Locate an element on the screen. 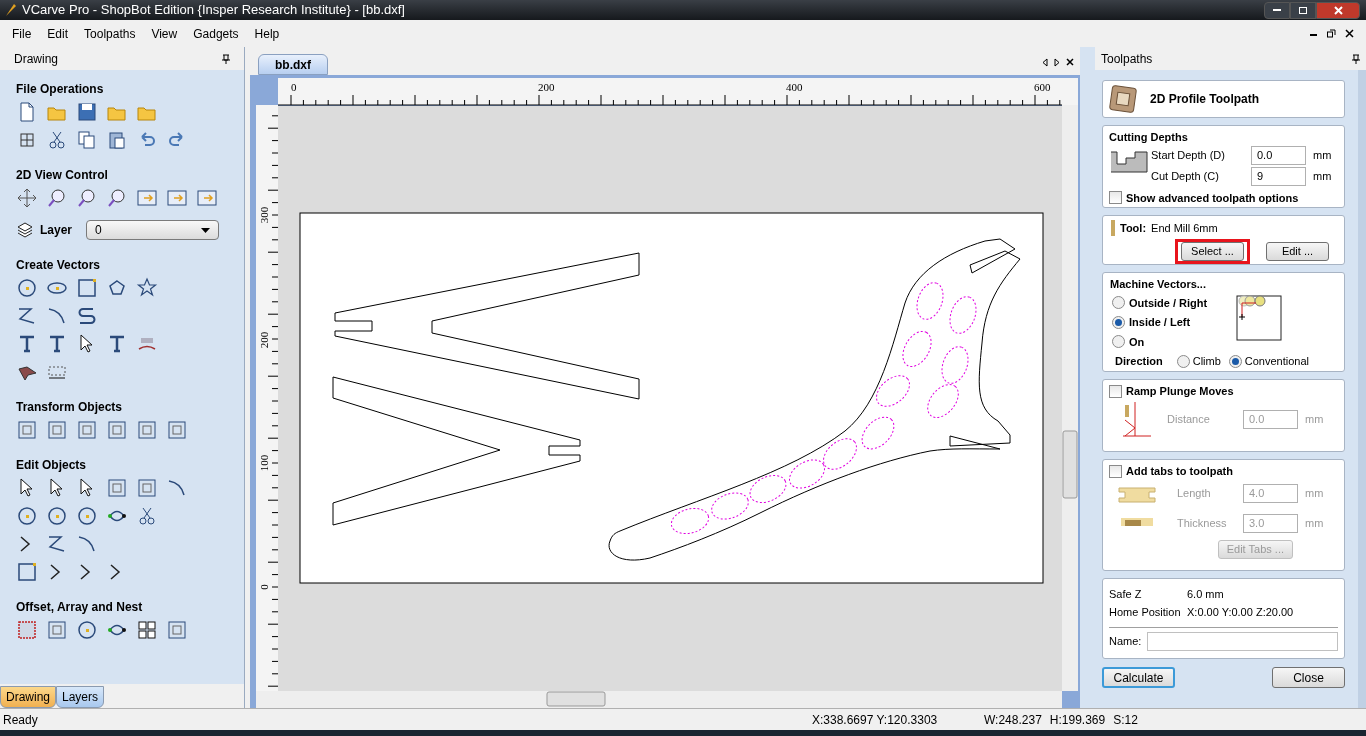 This screenshot has width=1366, height=736. menu-item: Toolpaths is located at coordinates (110, 33).